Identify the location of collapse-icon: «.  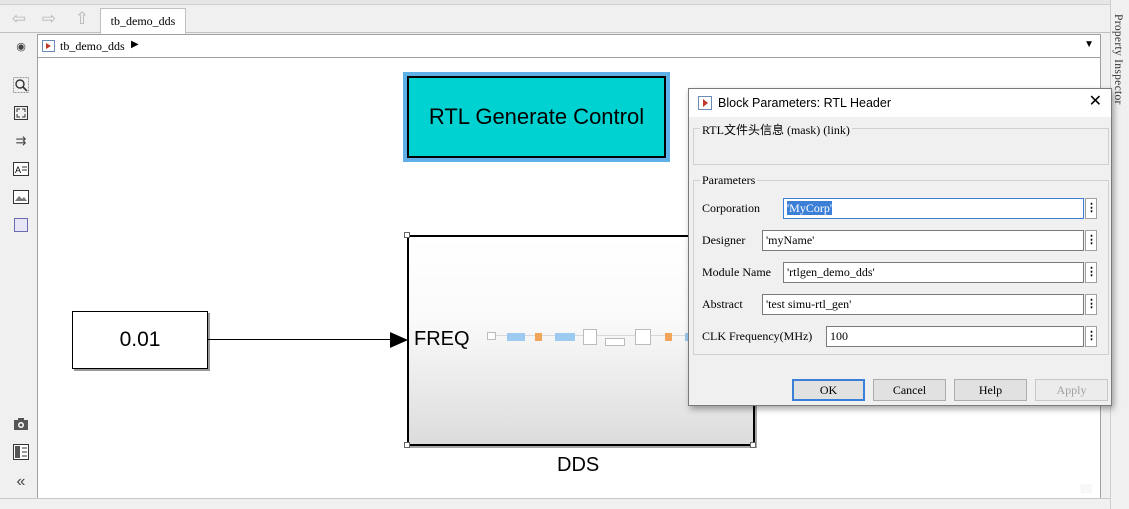
(21, 482).